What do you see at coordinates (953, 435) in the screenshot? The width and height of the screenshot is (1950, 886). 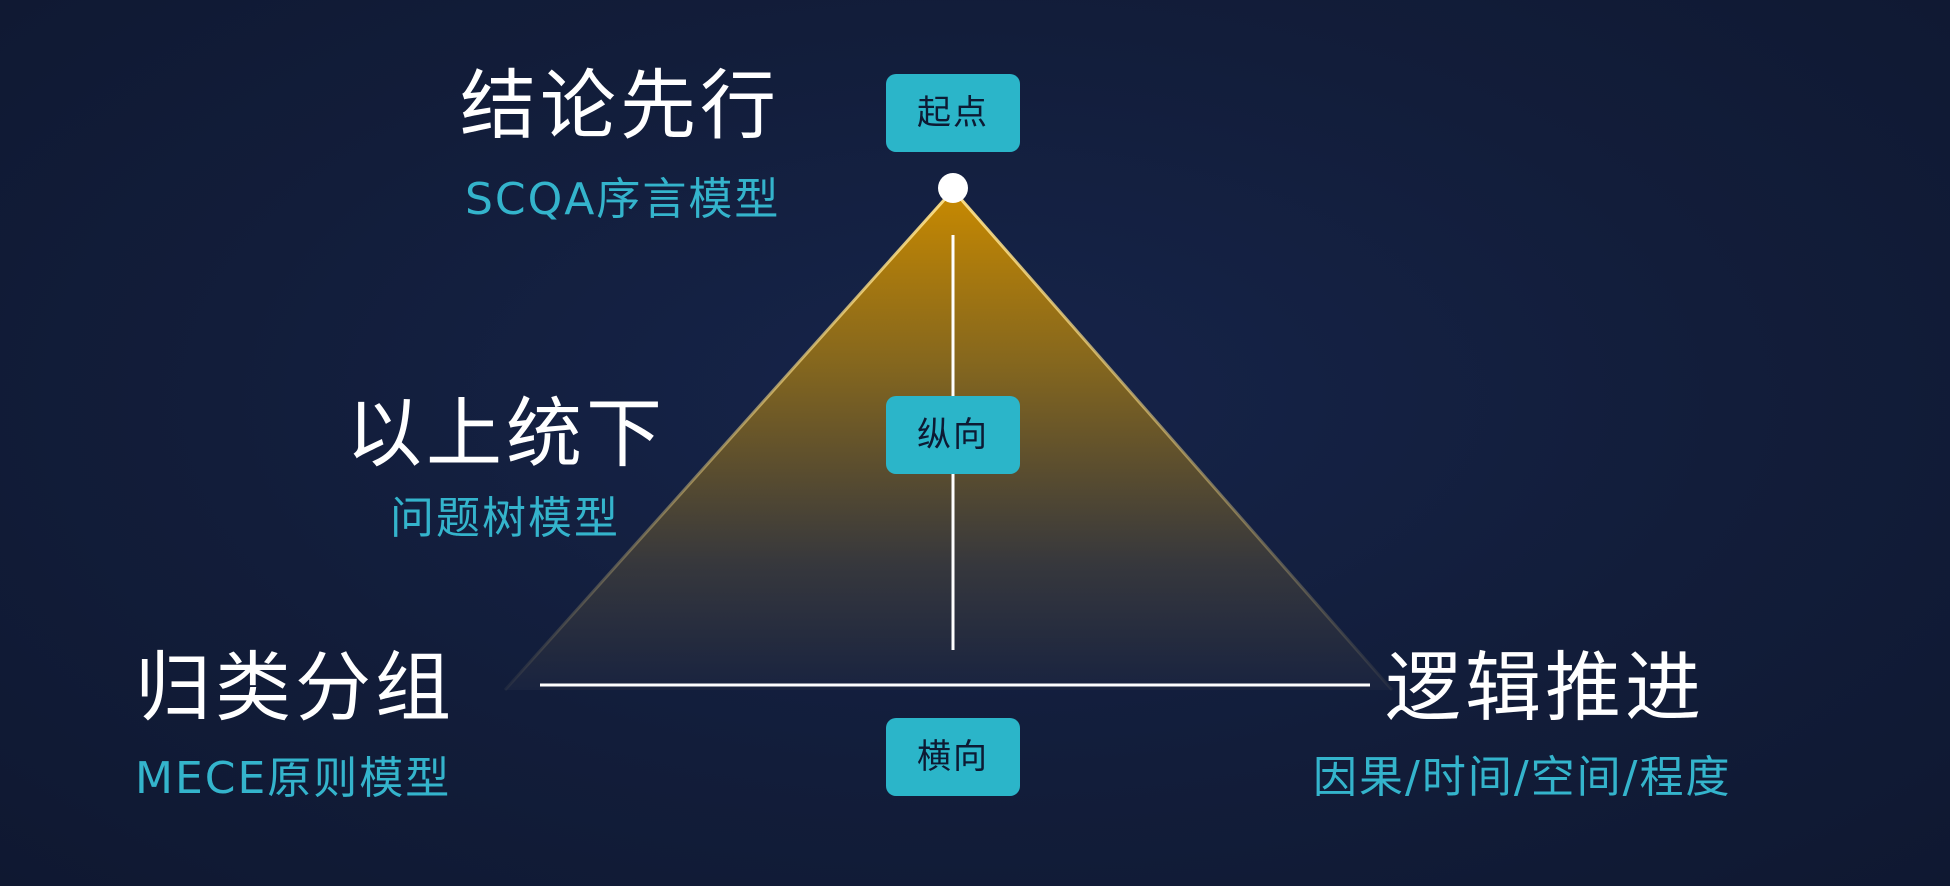 I see `vertical-badge: 纵向` at bounding box center [953, 435].